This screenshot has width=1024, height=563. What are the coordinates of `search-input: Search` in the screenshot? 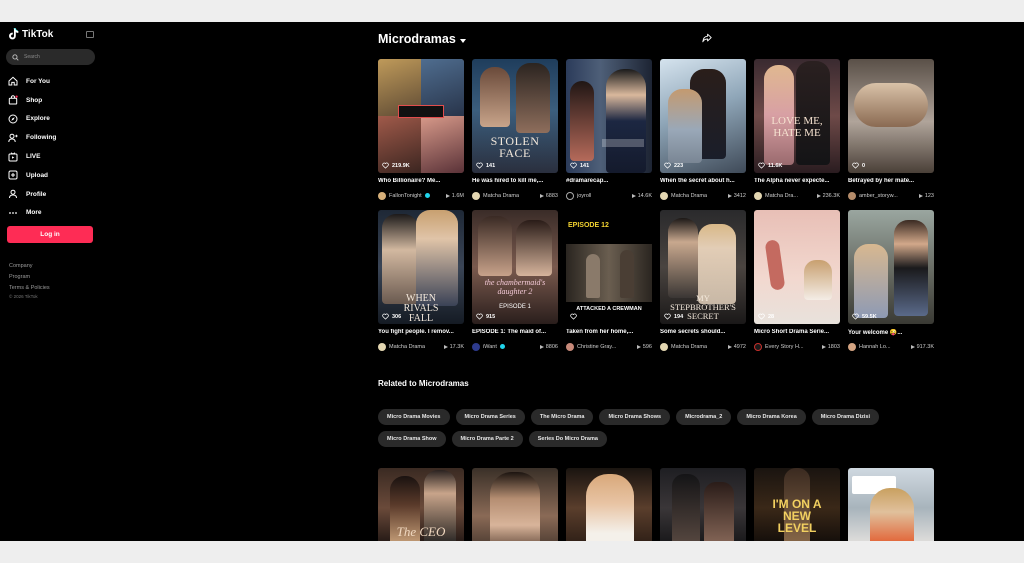 It's located at (50, 57).